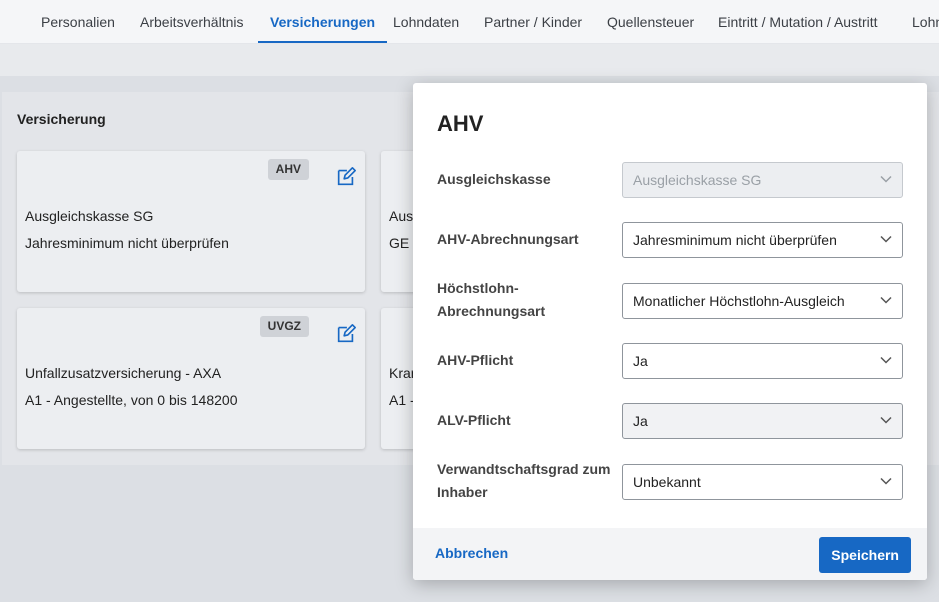  I want to click on select-value: Monatlicher Höchstlohn-Ausgleich, so click(739, 301).